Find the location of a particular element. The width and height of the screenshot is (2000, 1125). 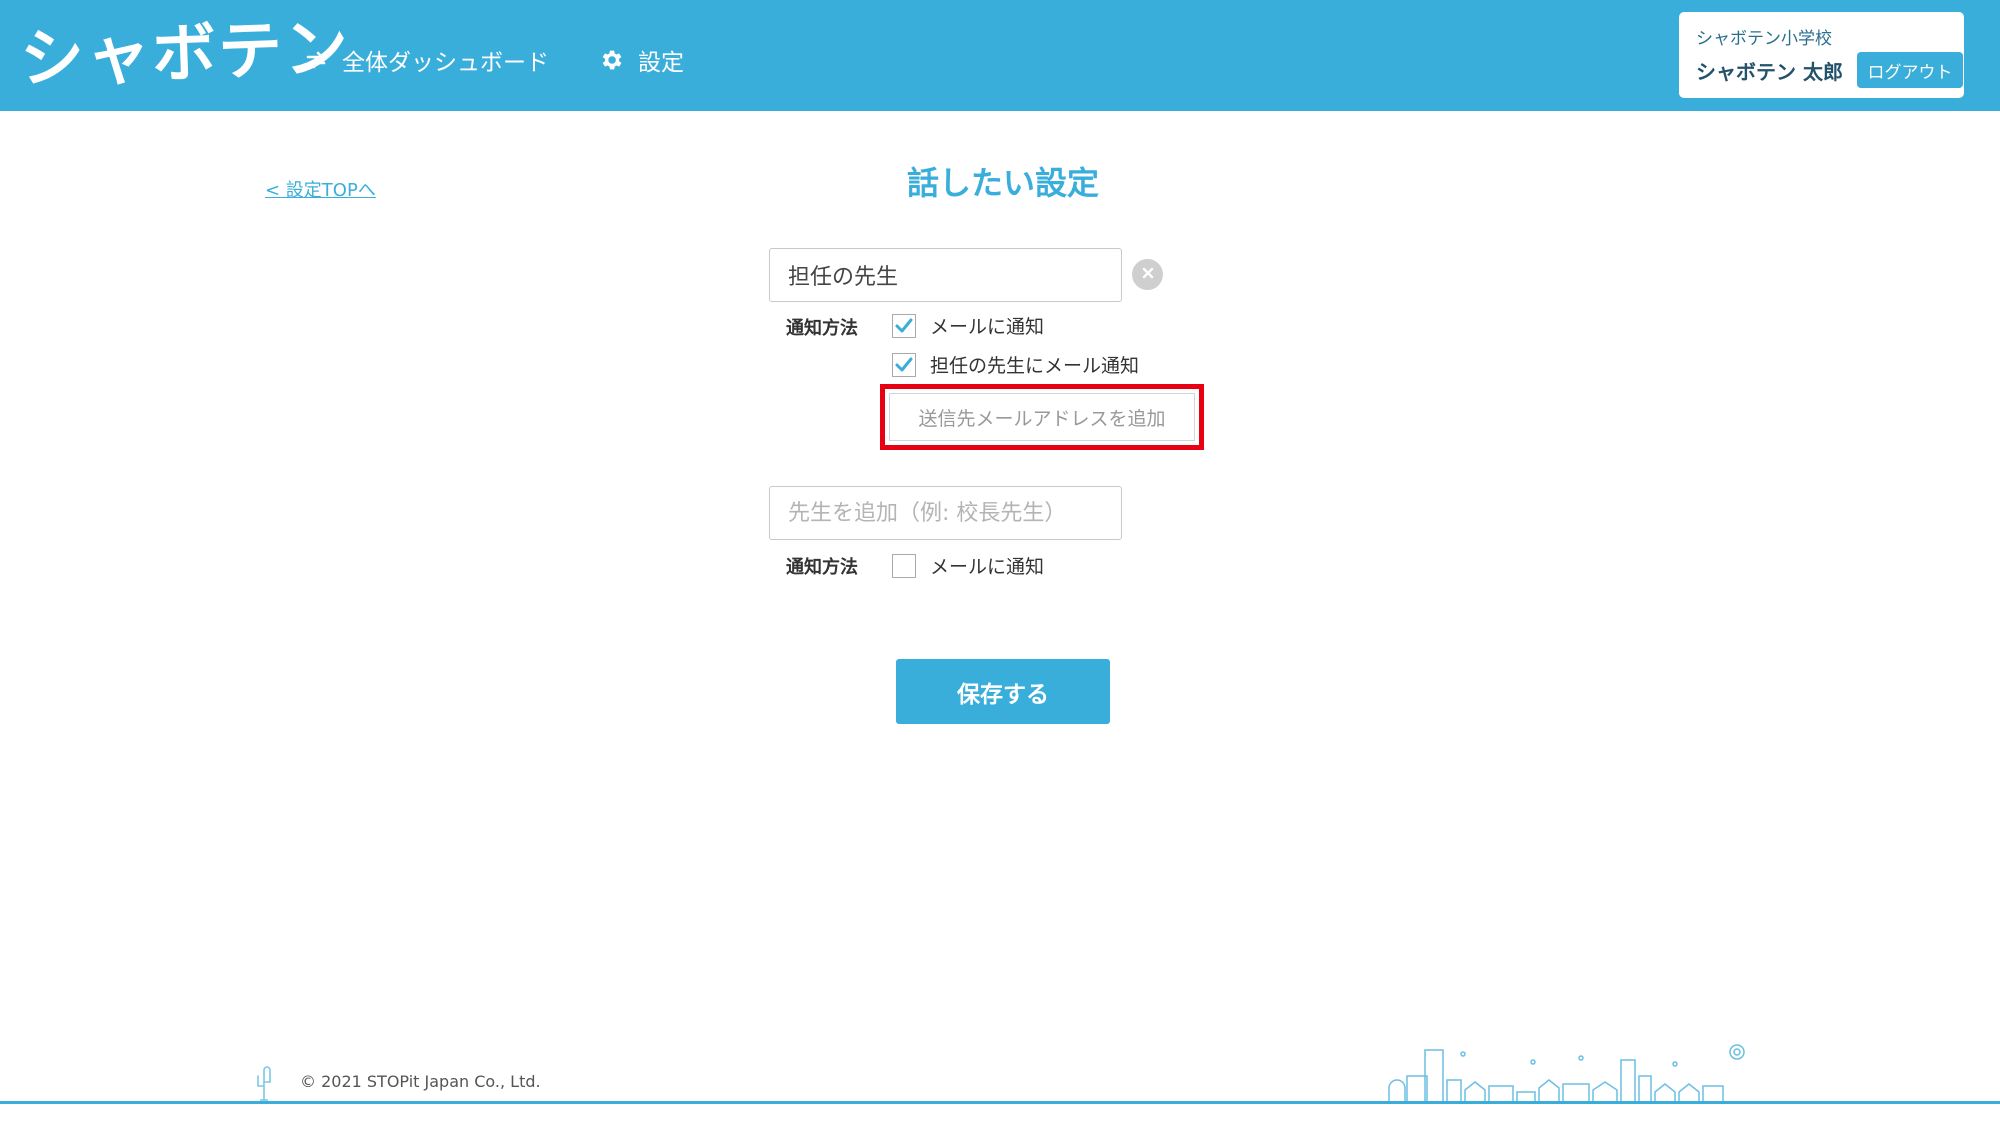

copyright-text: © 2021 STOPit Japan Co., Ltd. is located at coordinates (420, 1081).